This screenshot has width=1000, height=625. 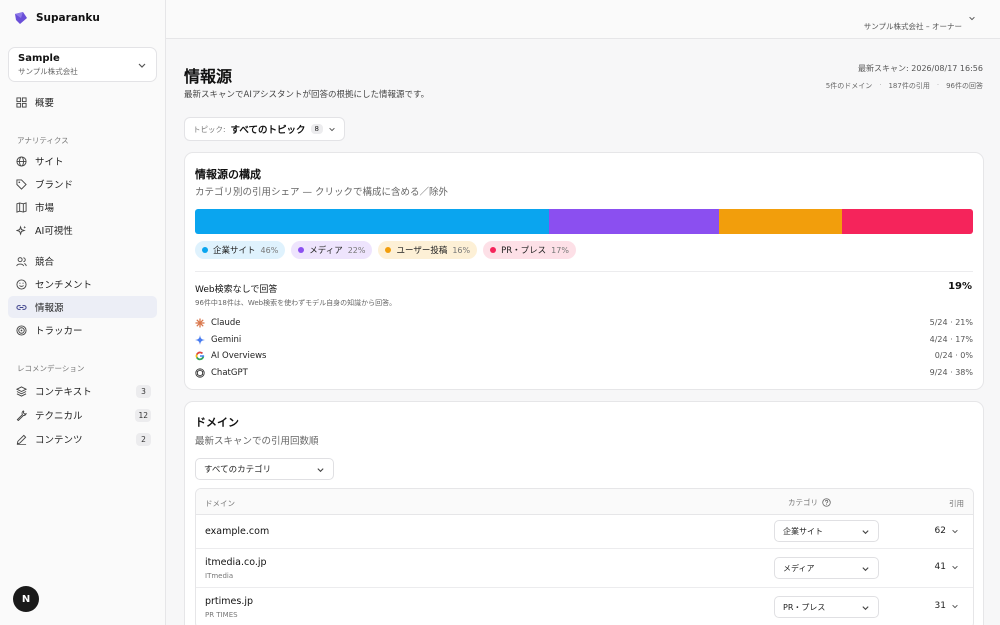 I want to click on sidebar-item-sources: 情報源, so click(x=82, y=307).